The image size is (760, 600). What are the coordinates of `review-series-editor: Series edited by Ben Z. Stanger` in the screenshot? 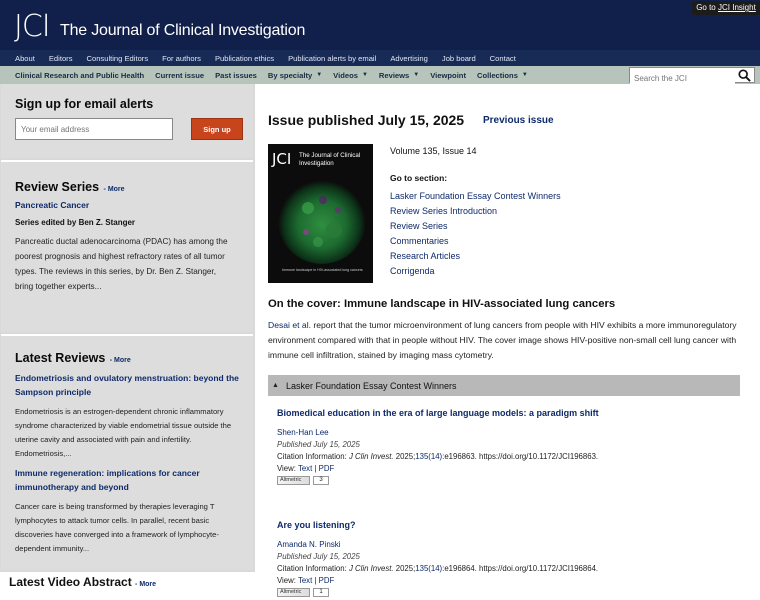 It's located at (75, 222).